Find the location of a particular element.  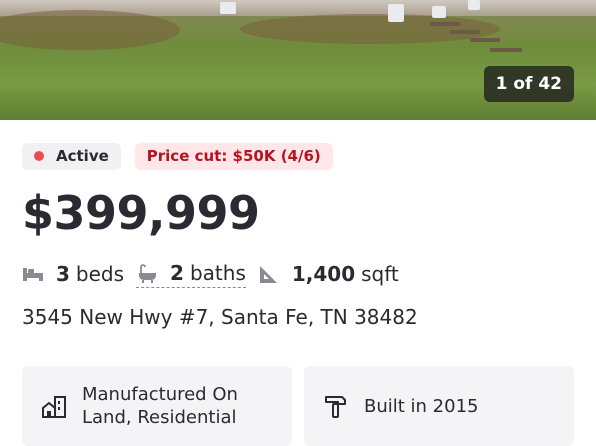

property-type-card: Manufactured On Land, Residential is located at coordinates (157, 406).